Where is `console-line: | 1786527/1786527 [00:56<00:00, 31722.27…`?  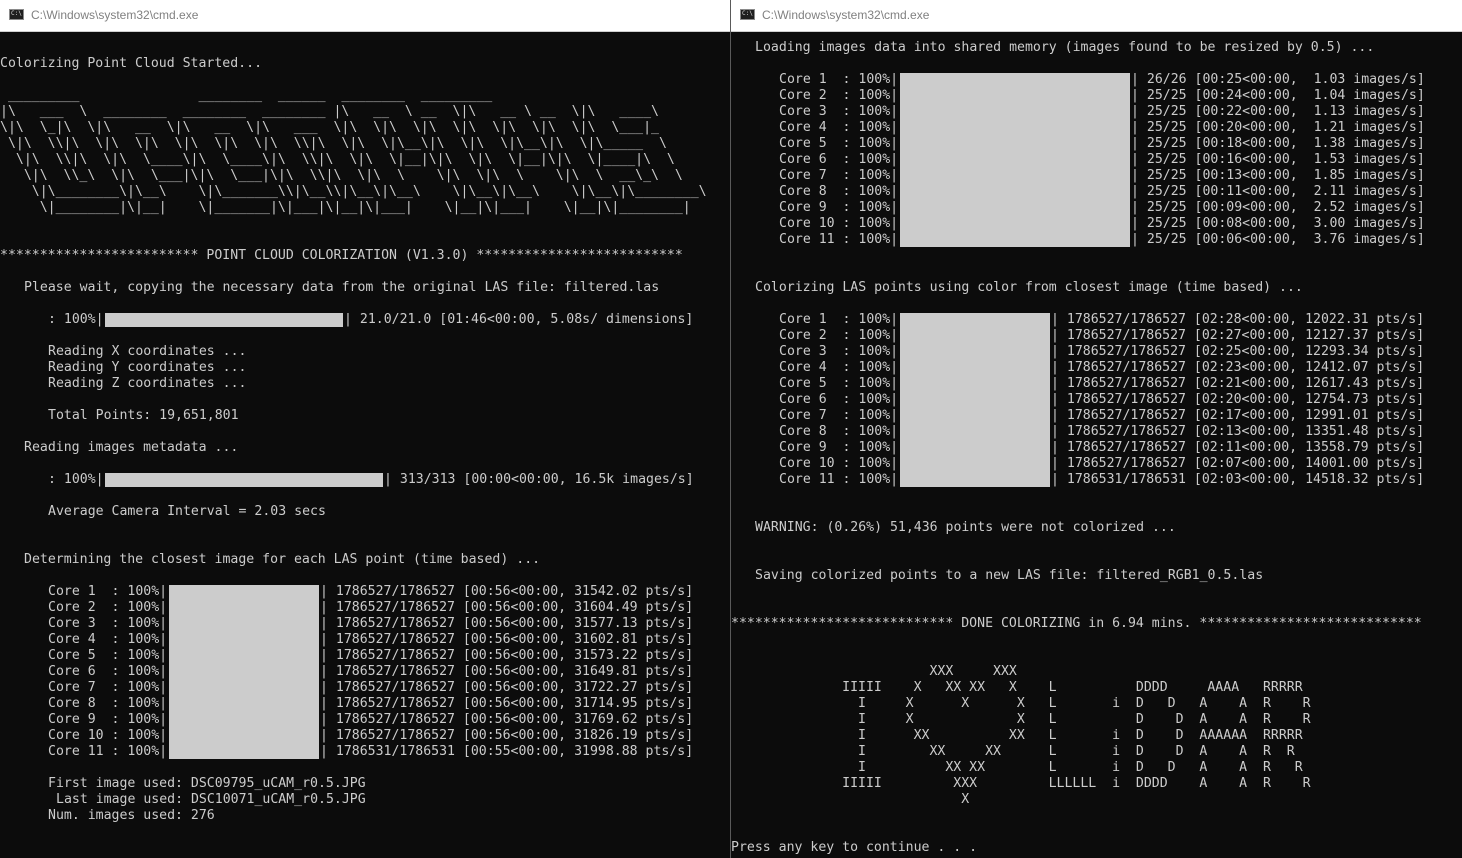 console-line: | 1786527/1786527 [00:56<00:00, 31722.27… is located at coordinates (507, 687).